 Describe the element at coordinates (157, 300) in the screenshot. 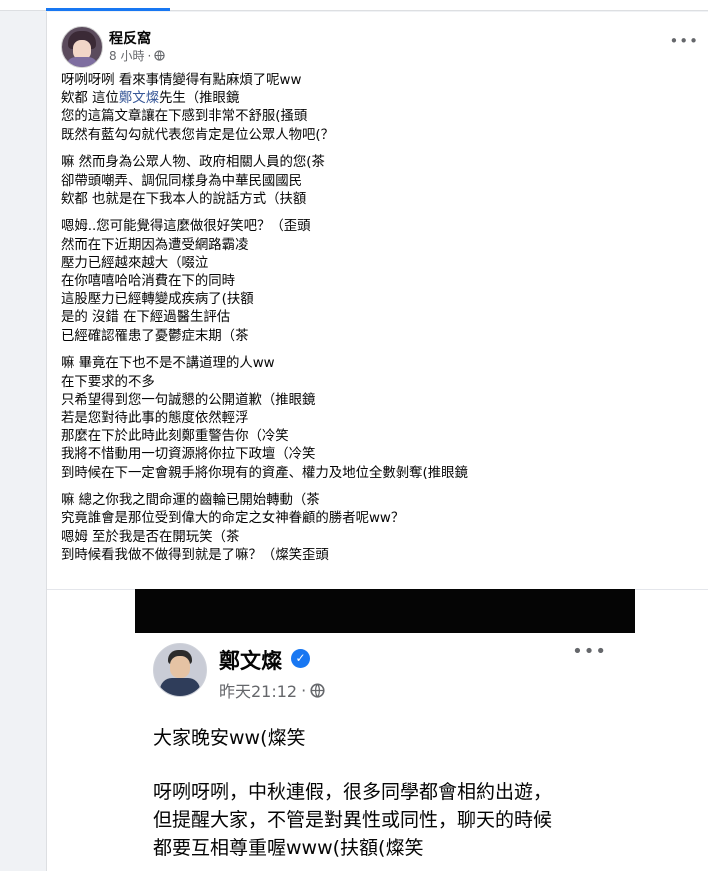

I see `post-line: 這股壓力已經轉變成疾病了(扶額` at that location.